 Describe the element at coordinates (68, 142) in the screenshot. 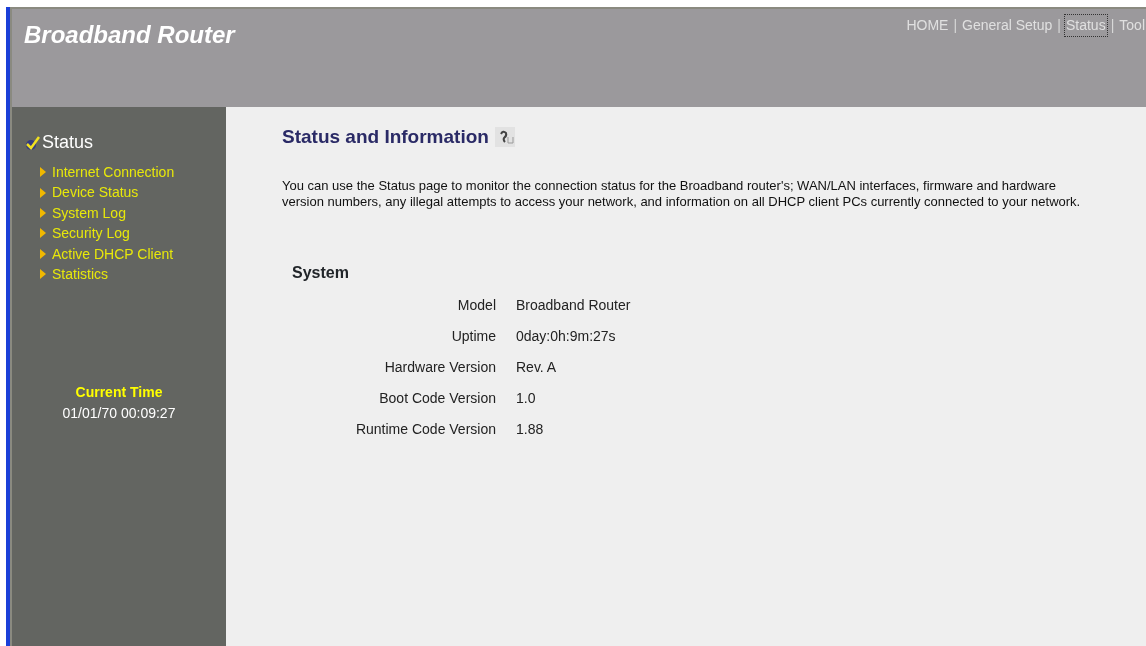

I see `section-title: Status` at that location.